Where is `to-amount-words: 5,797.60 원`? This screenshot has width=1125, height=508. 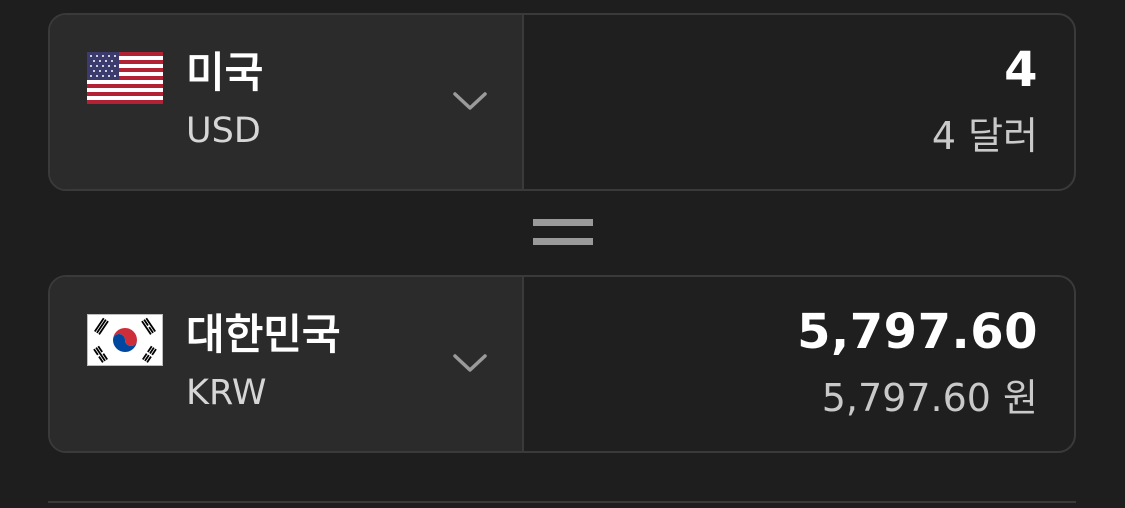
to-amount-words: 5,797.60 원 is located at coordinates (929, 398).